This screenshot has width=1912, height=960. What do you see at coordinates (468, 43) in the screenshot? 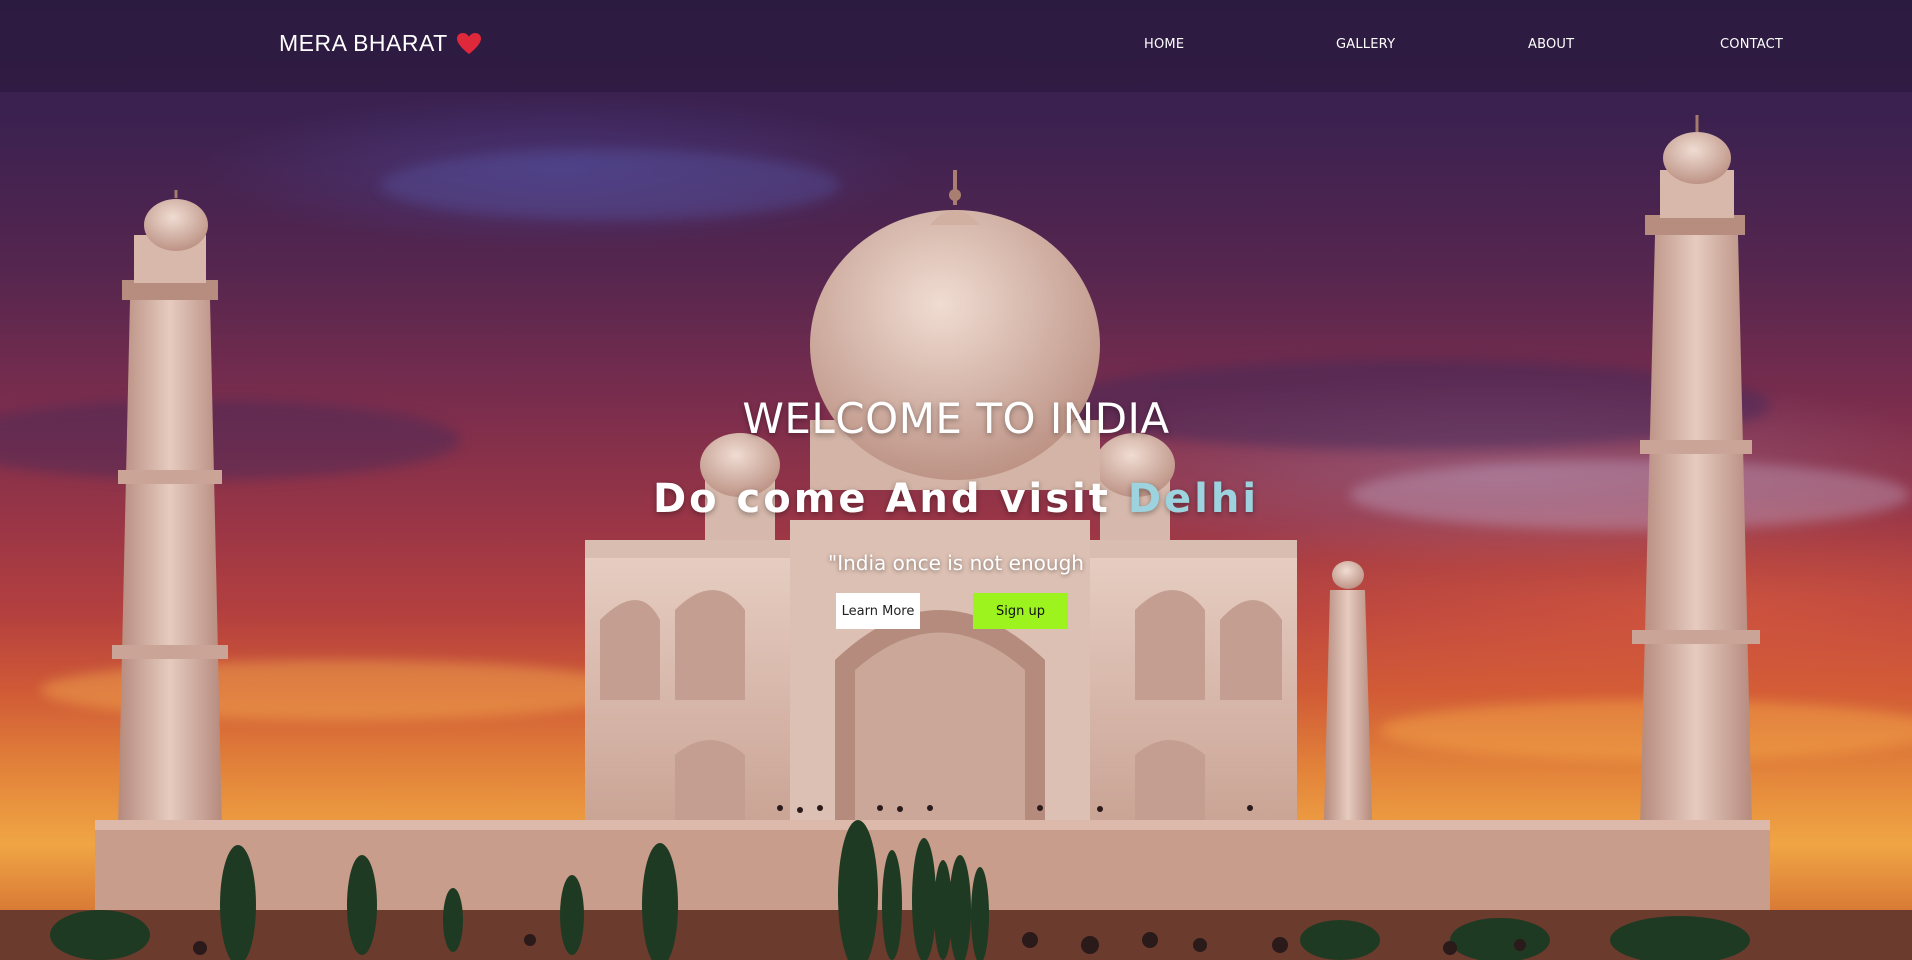
I see `heart-icon` at bounding box center [468, 43].